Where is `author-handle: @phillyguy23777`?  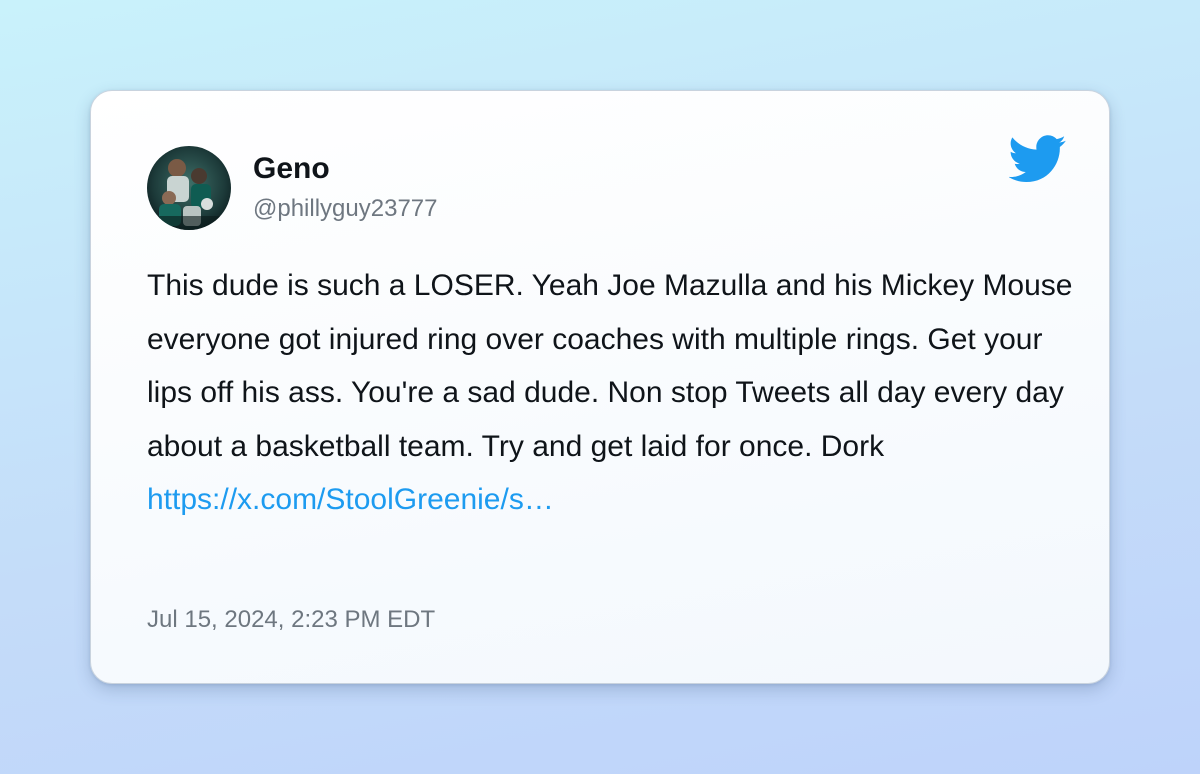
author-handle: @phillyguy23777 is located at coordinates (345, 209).